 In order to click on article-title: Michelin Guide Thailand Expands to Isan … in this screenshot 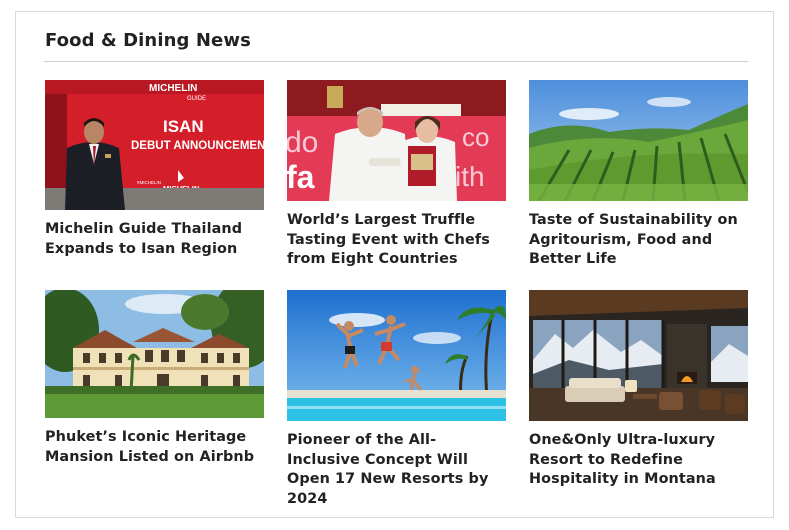, I will do `click(154, 239)`.